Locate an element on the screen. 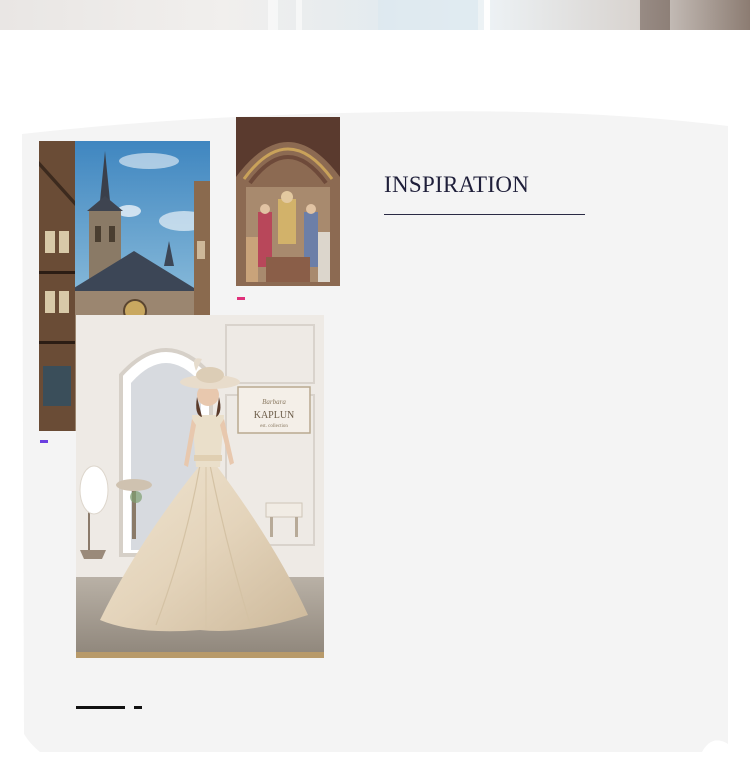 Image resolution: width=750 pixels, height=759 pixels. gown-sign-brand: KAPLUN is located at coordinates (274, 415).